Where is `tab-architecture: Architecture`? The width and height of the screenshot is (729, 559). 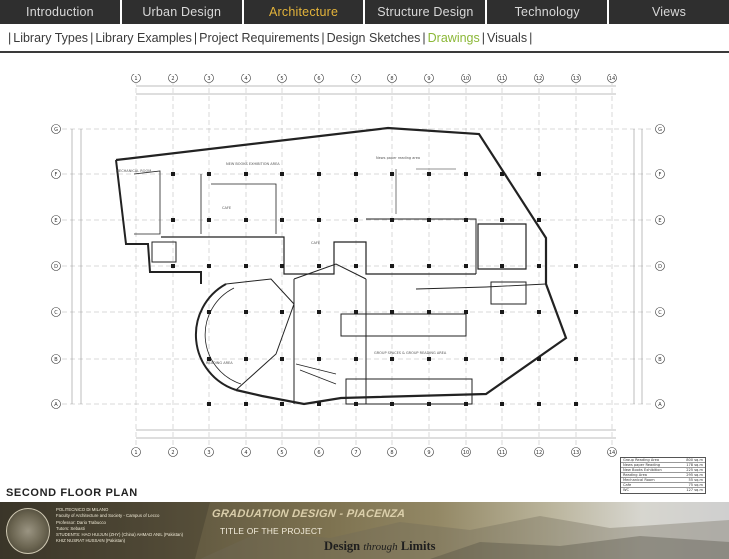 tab-architecture: Architecture is located at coordinates (305, 12).